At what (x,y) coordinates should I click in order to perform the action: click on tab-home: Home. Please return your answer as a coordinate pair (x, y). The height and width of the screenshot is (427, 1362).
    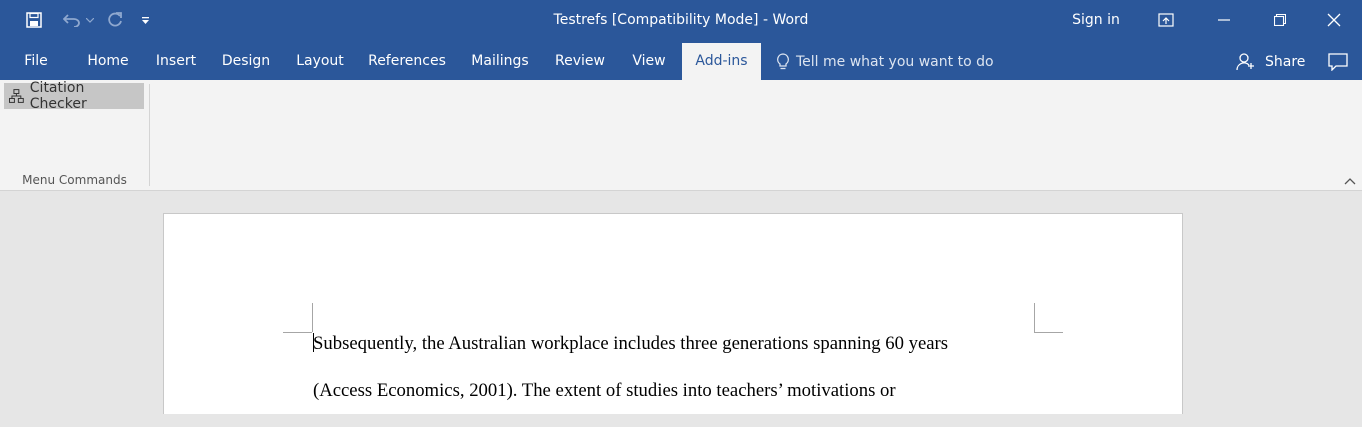
    Looking at the image, I should click on (108, 61).